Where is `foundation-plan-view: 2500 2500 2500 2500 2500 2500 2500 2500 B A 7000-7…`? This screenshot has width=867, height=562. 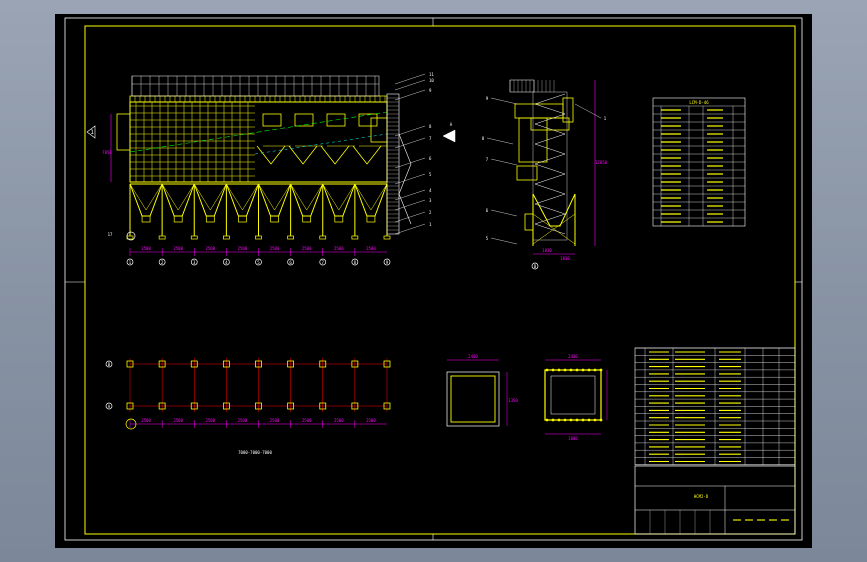
foundation-plan-view: 2500 2500 2500 2500 2500 2500 2500 2500 B A 7000-7… is located at coordinates (248, 406).